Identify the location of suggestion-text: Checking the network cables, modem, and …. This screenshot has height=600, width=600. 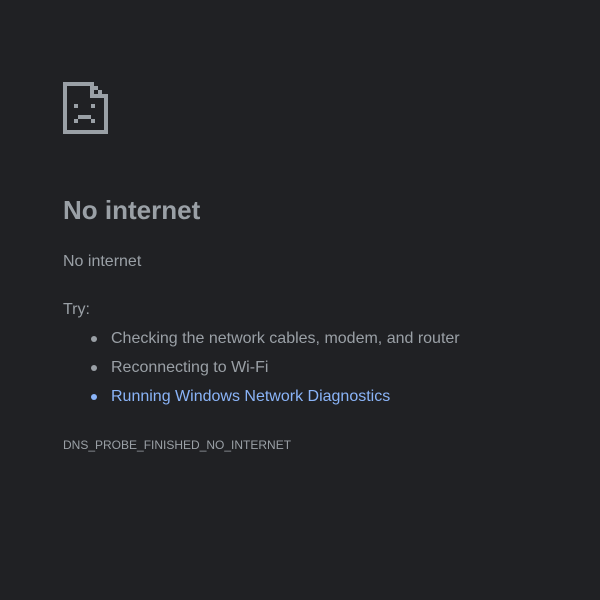
(285, 338).